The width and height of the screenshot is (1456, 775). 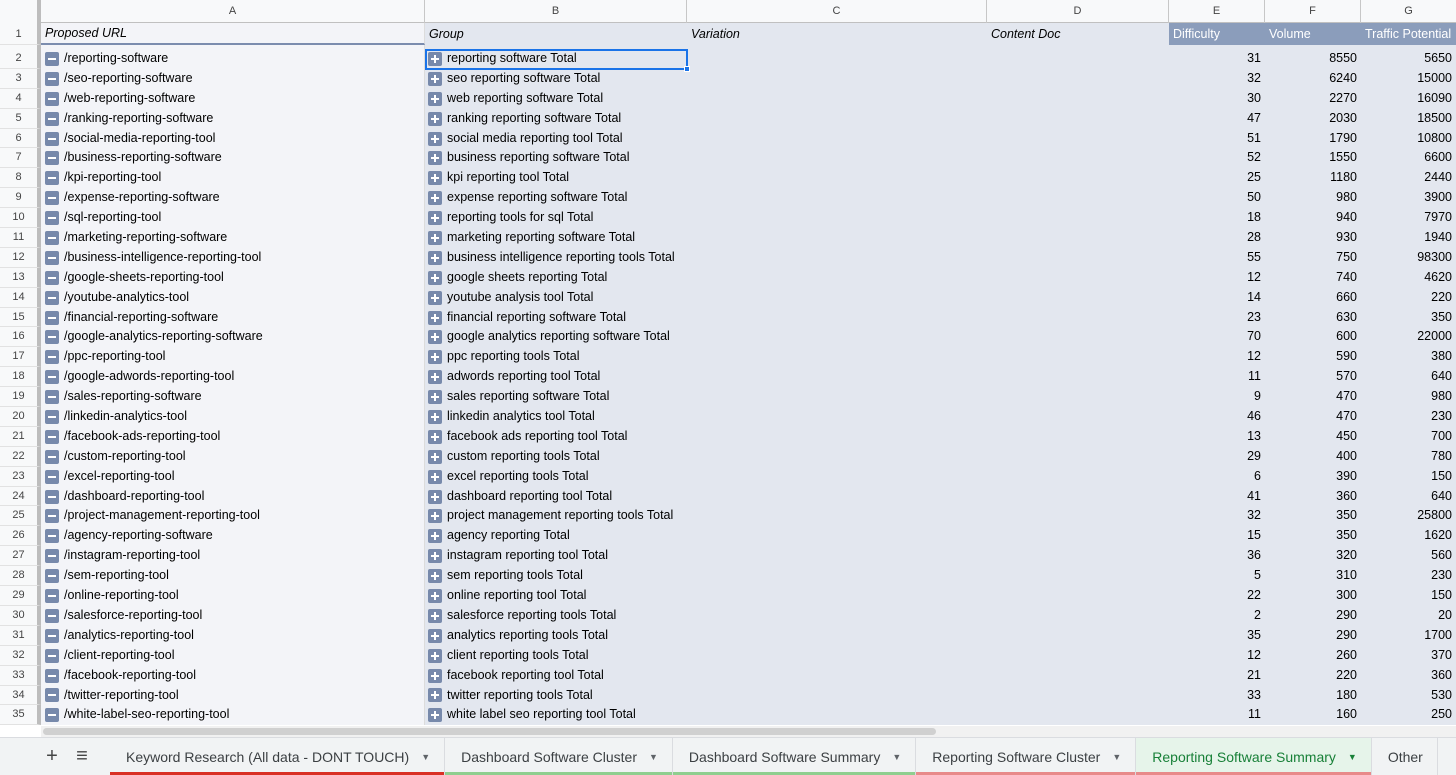 I want to click on group-cell: twitter reporting tools Total, so click(x=556, y=695).